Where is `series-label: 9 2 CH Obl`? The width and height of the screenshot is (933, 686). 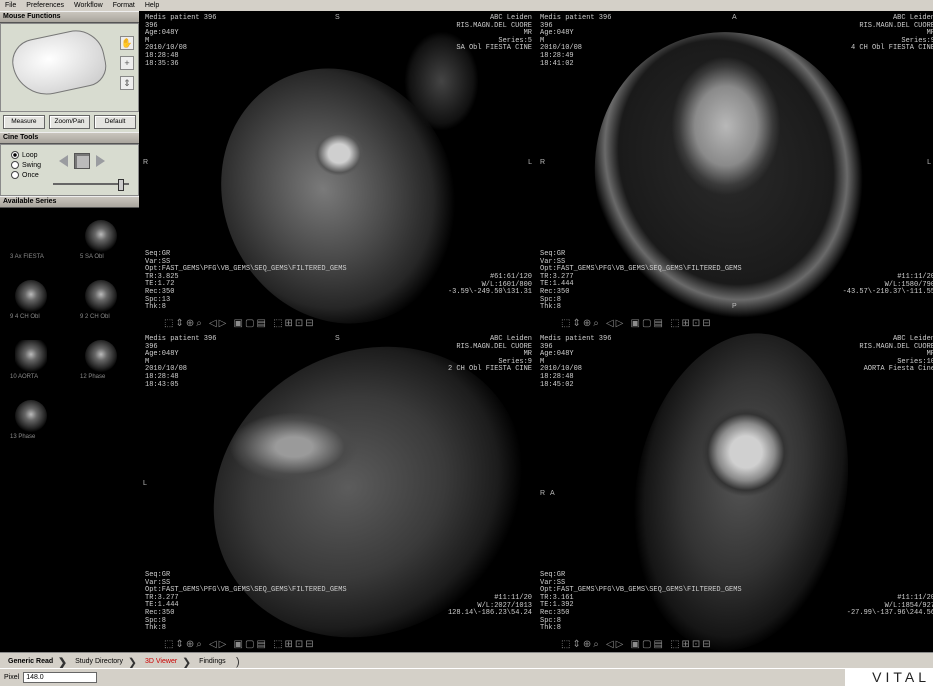 series-label: 9 2 CH Obl is located at coordinates (95, 317).